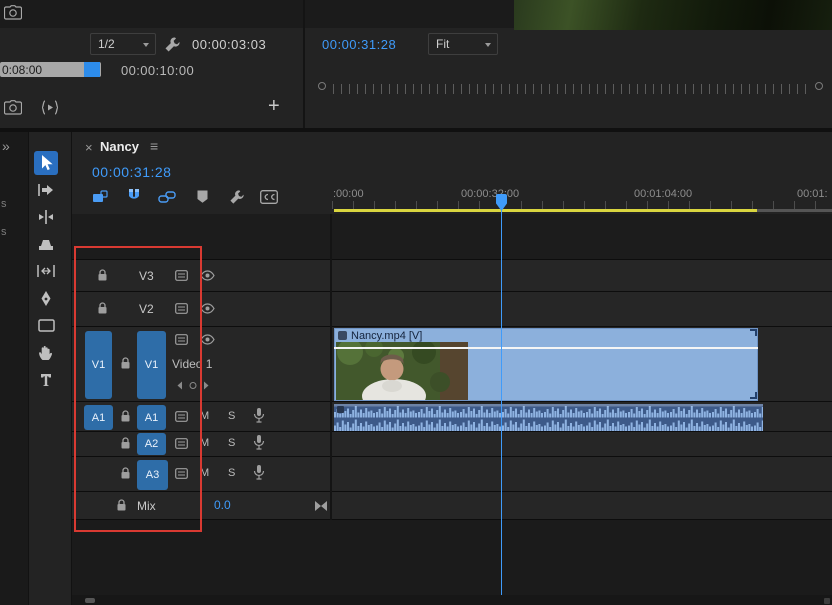 The width and height of the screenshot is (832, 605). What do you see at coordinates (348, 194) in the screenshot?
I see `ruler-tick-label: :00:00` at bounding box center [348, 194].